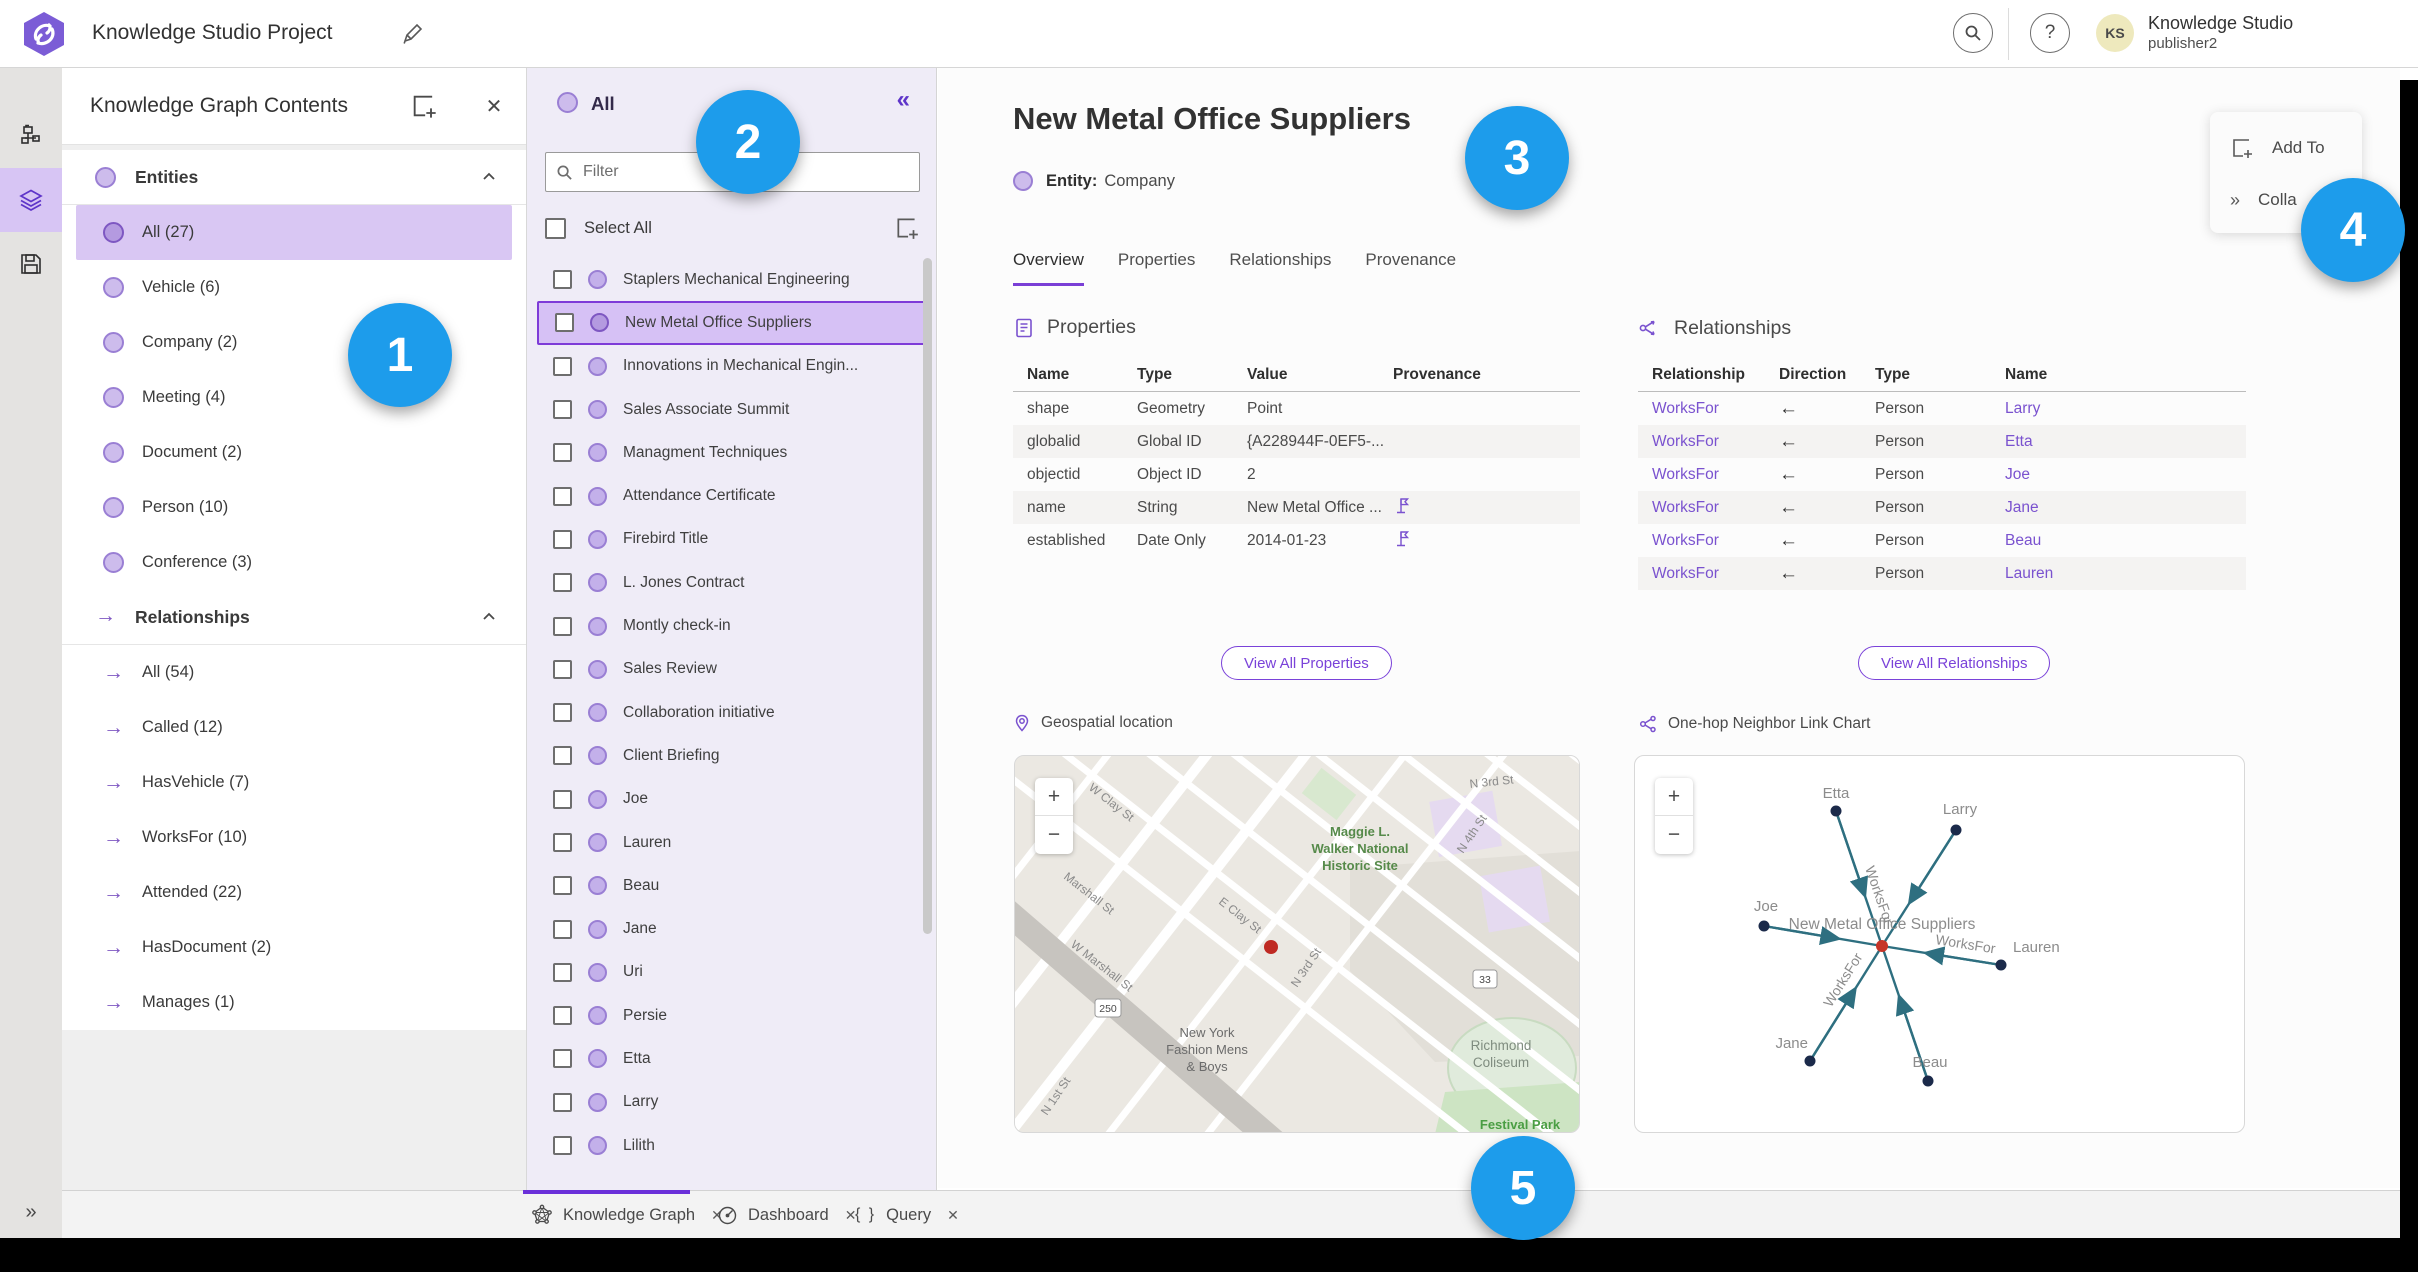 Image resolution: width=2418 pixels, height=1272 pixels. Describe the element at coordinates (294, 397) in the screenshot. I see `entity-type-item: Meeting (4)` at that location.